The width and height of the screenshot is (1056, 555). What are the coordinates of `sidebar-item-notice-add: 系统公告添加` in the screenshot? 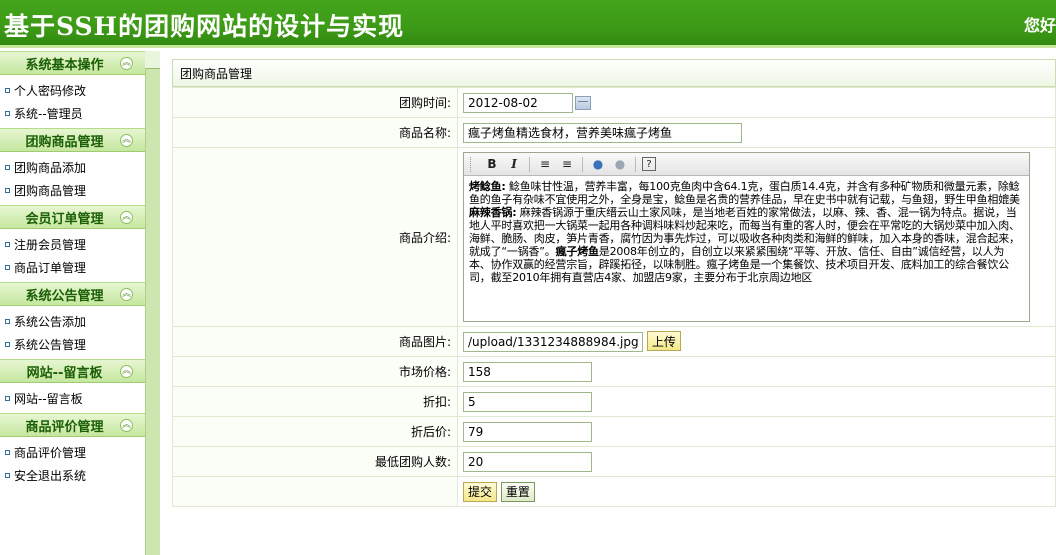 It's located at (72, 321).